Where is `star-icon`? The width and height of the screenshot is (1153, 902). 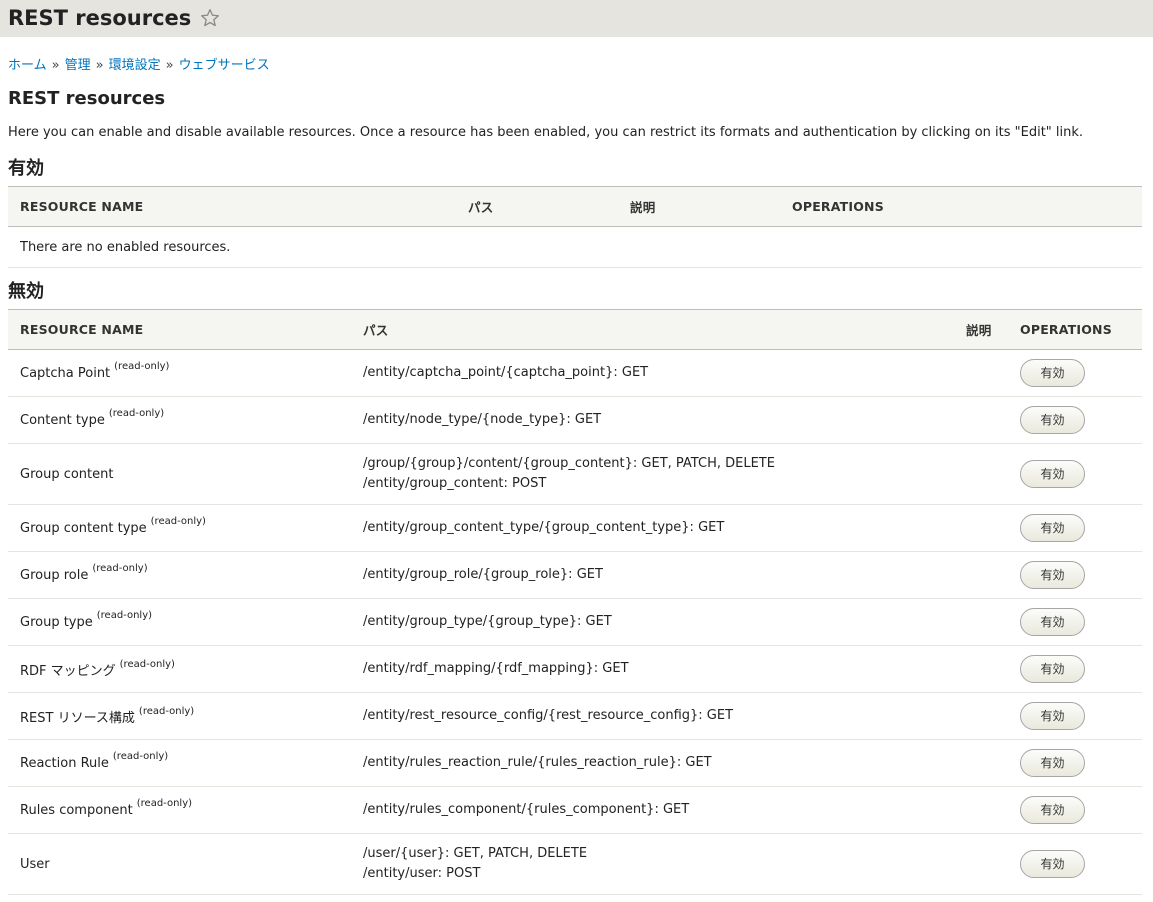
star-icon is located at coordinates (210, 18).